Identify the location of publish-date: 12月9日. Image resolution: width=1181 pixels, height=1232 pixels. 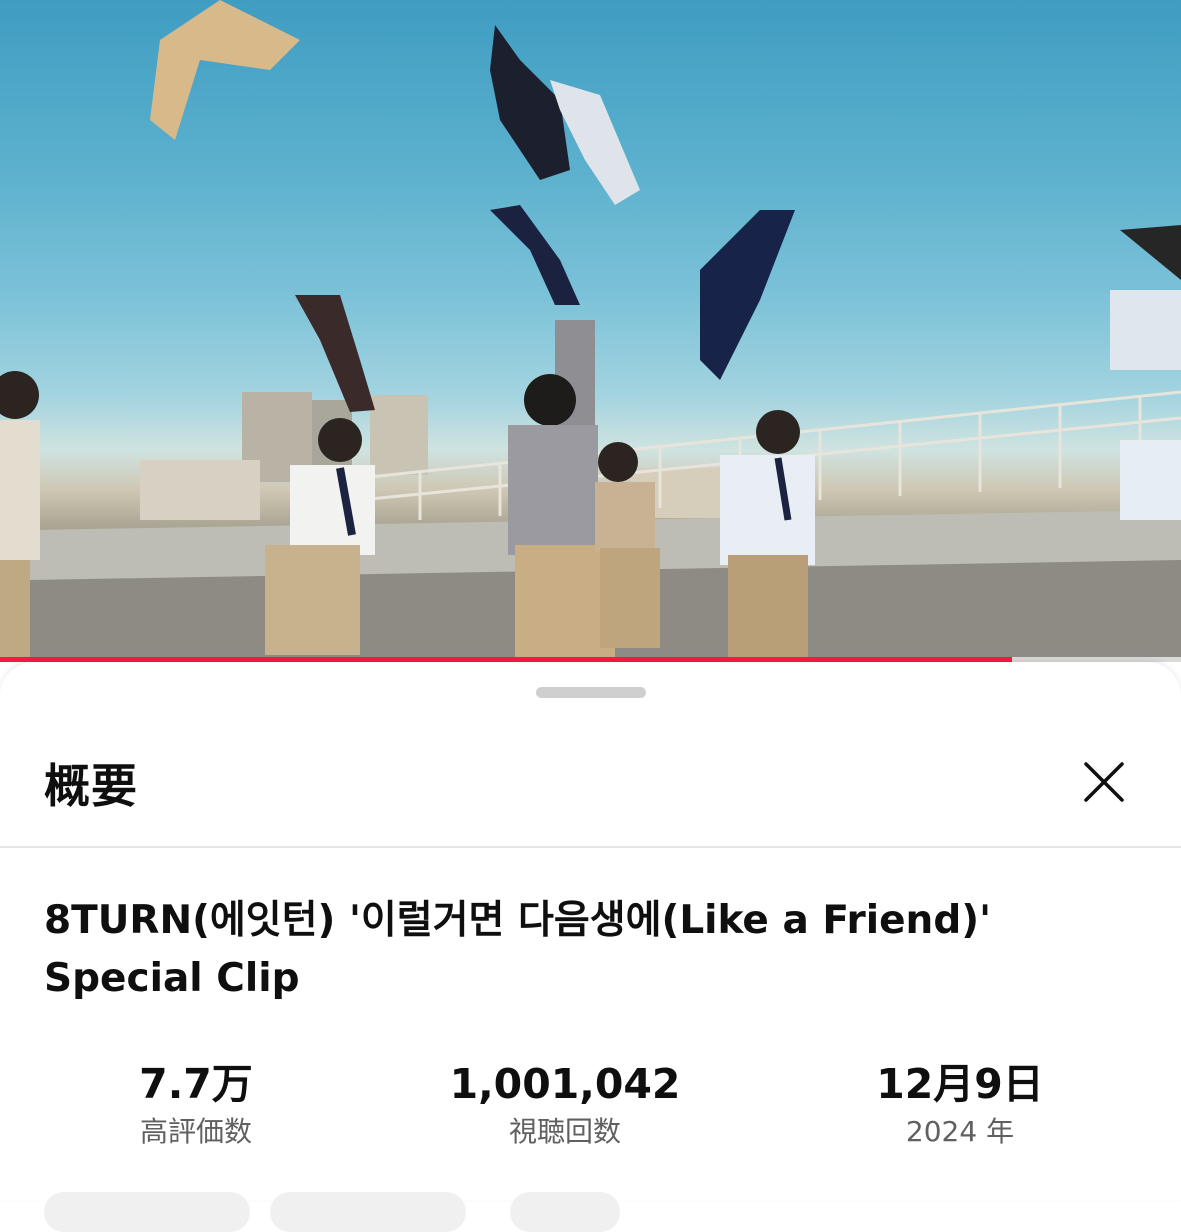
(960, 1084).